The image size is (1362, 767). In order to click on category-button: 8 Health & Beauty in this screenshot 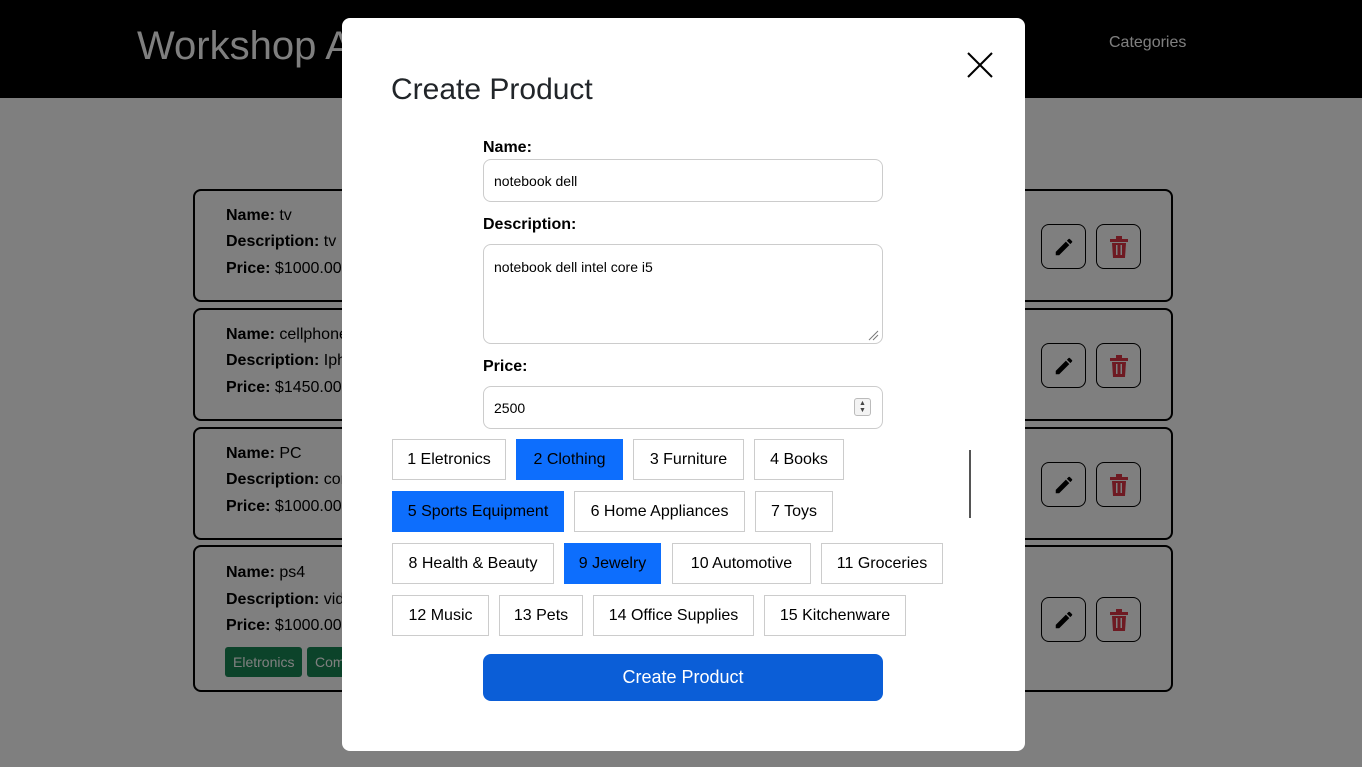, I will do `click(473, 563)`.